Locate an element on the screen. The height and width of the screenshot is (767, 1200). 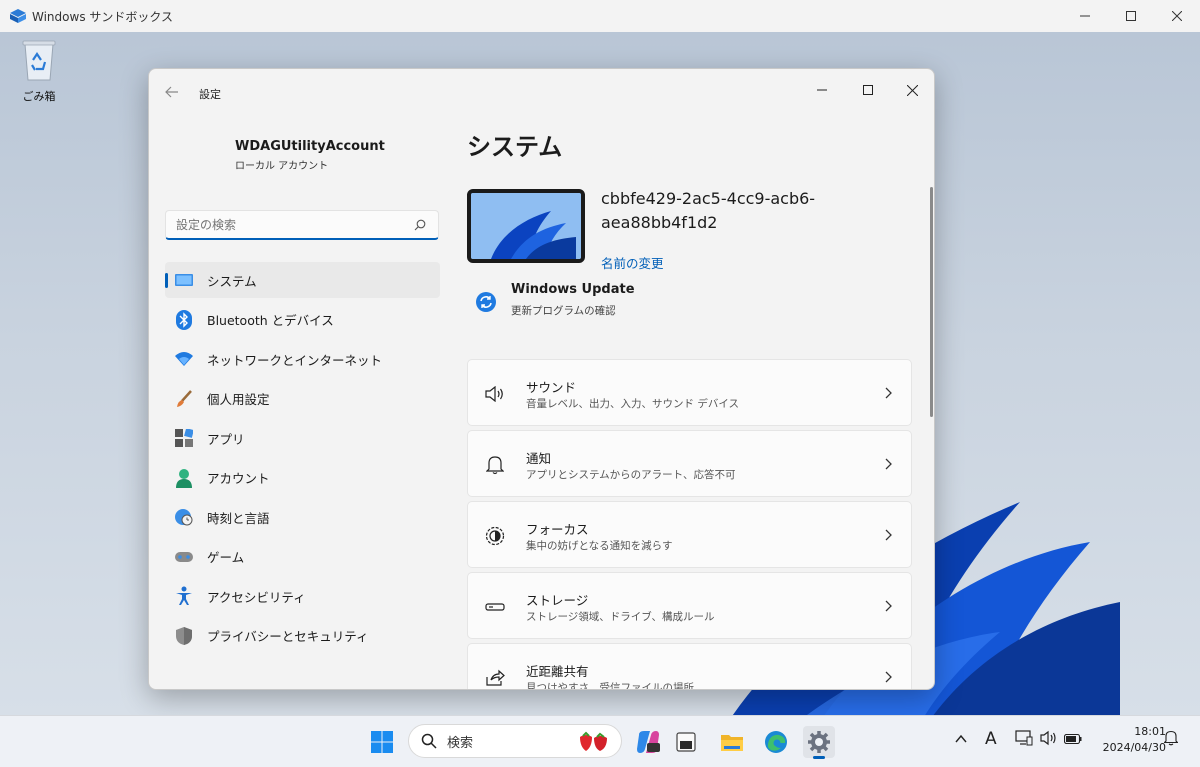
settings-window-title: 設定 is located at coordinates (210, 94).